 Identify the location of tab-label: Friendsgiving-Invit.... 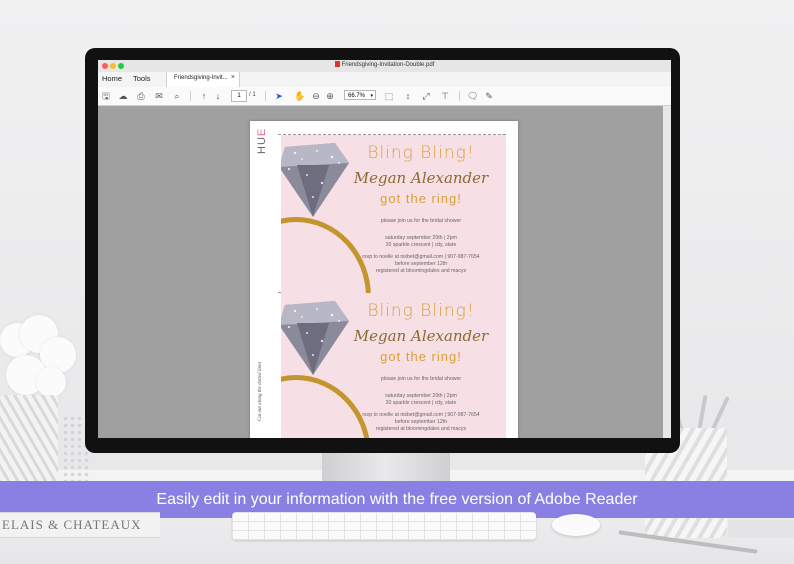
(201, 78).